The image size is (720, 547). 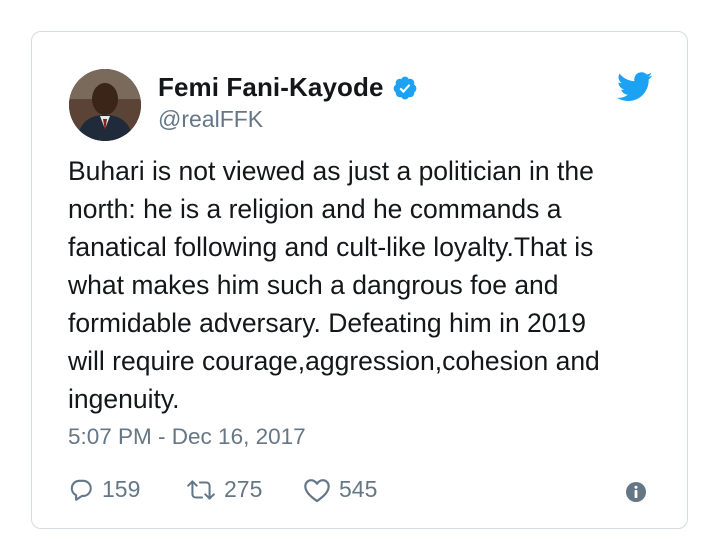 I want to click on tweet-timestamp: 5:07 PM - Dec 16, 2017, so click(x=187, y=437).